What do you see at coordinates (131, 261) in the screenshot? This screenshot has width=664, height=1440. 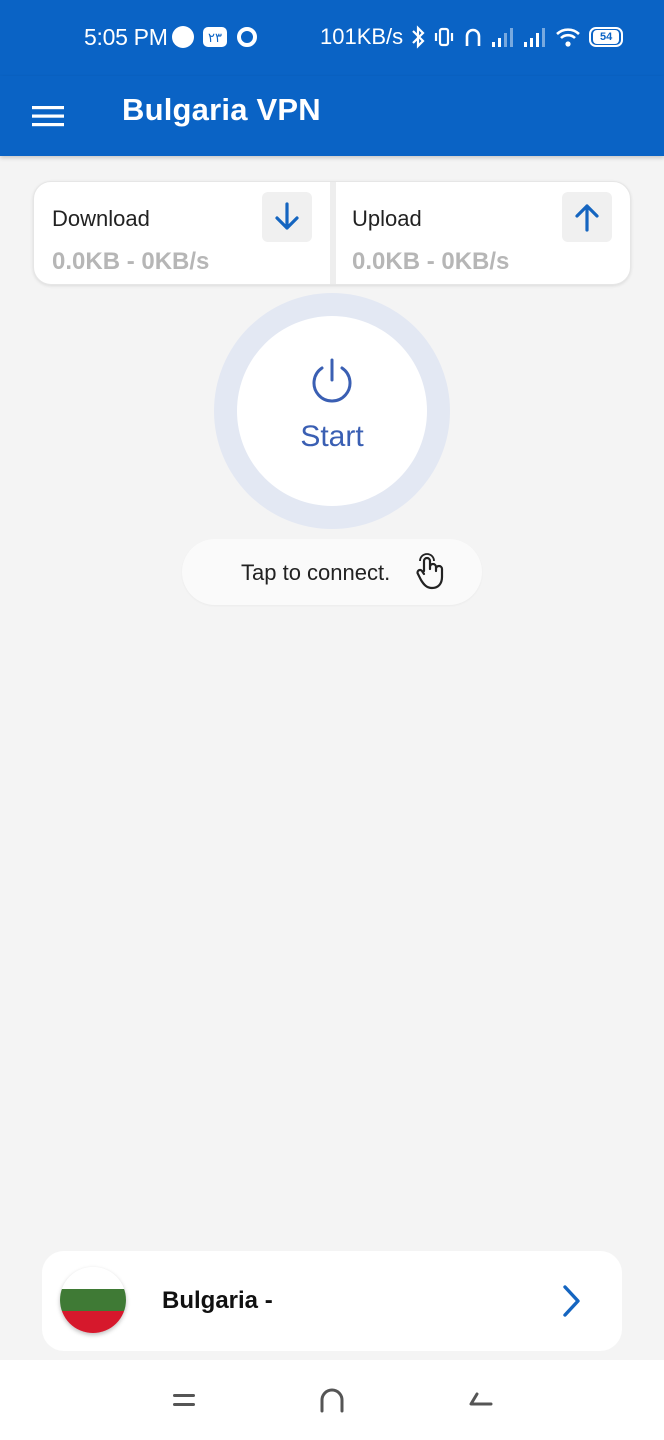 I see `download-value: 0.0KB - 0KB/s` at bounding box center [131, 261].